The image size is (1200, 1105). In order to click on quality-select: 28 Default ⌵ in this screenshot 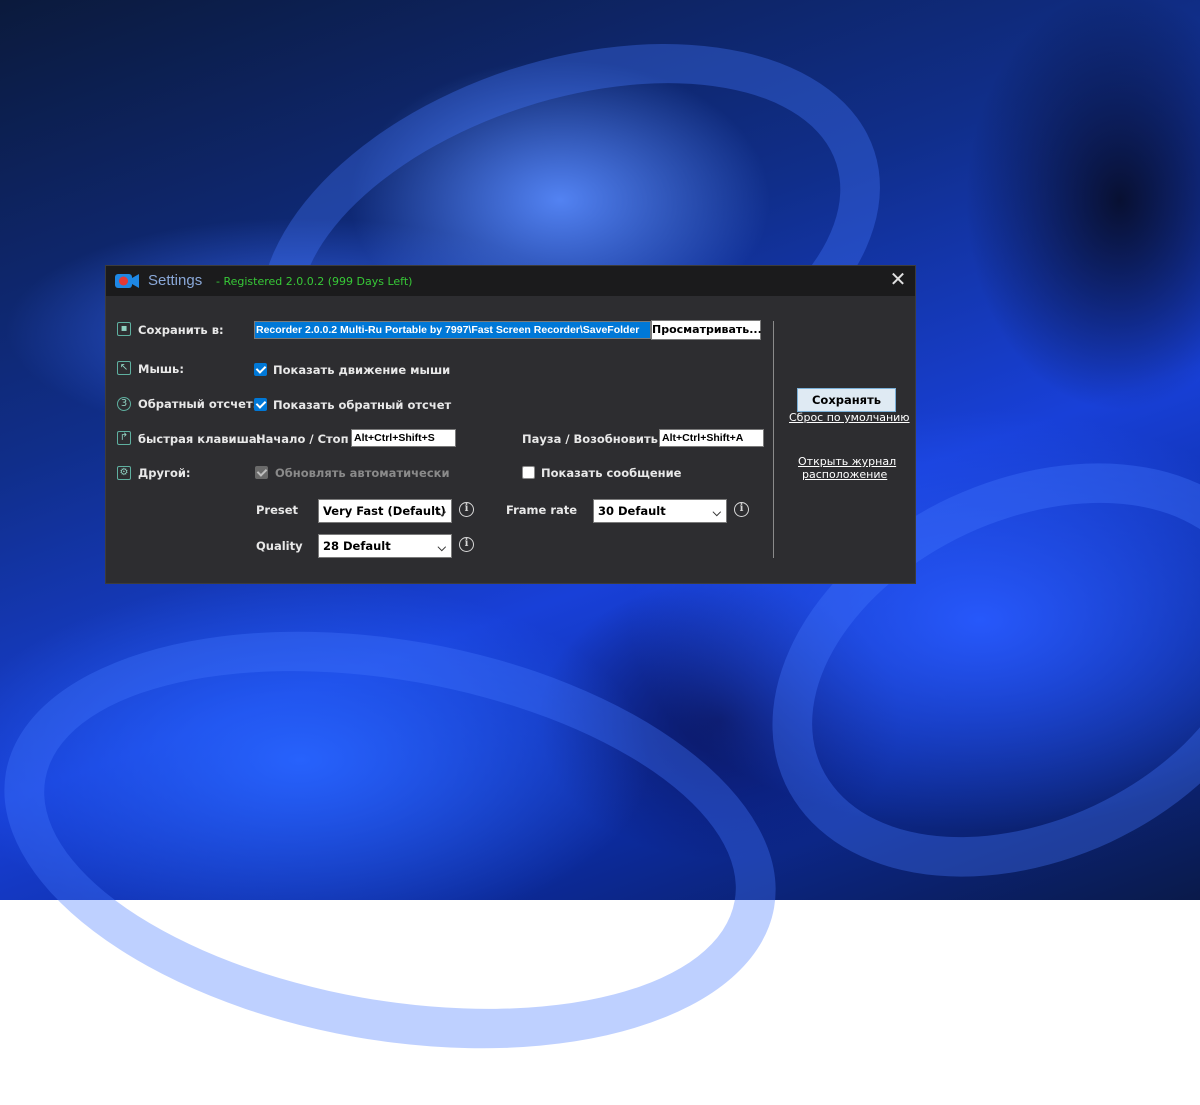, I will do `click(385, 546)`.